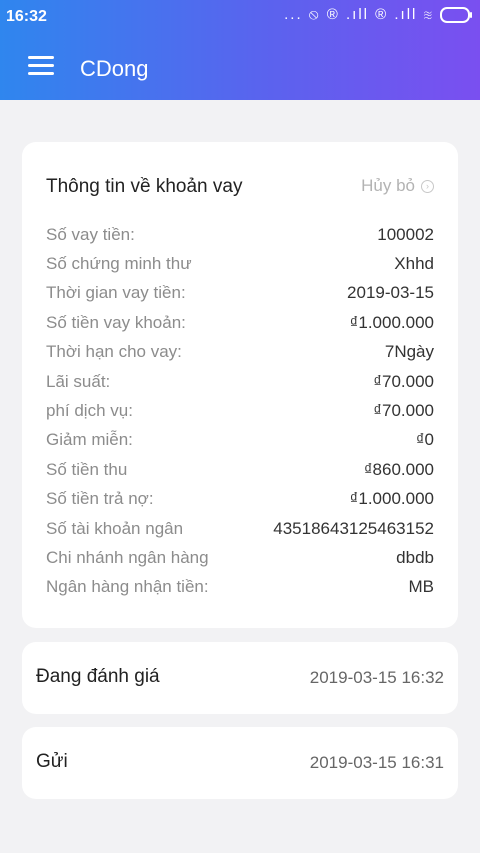 The image size is (480, 853). I want to click on chevron-circle-icon: ›, so click(427, 186).